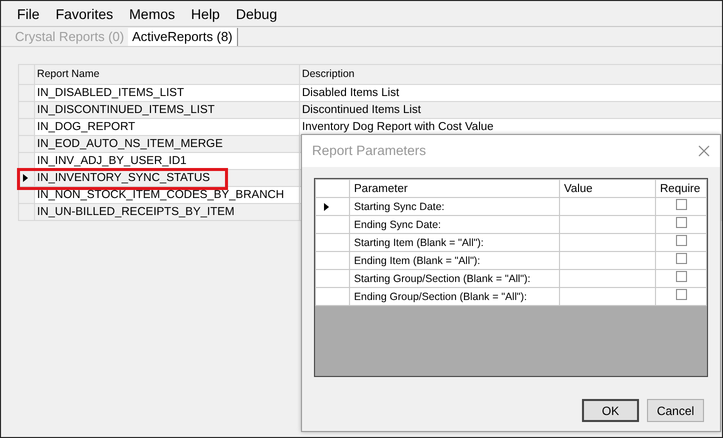 The width and height of the screenshot is (723, 438). Describe the element at coordinates (455, 243) in the screenshot. I see `table-cell: Starting Item (Blank = "All"):` at that location.